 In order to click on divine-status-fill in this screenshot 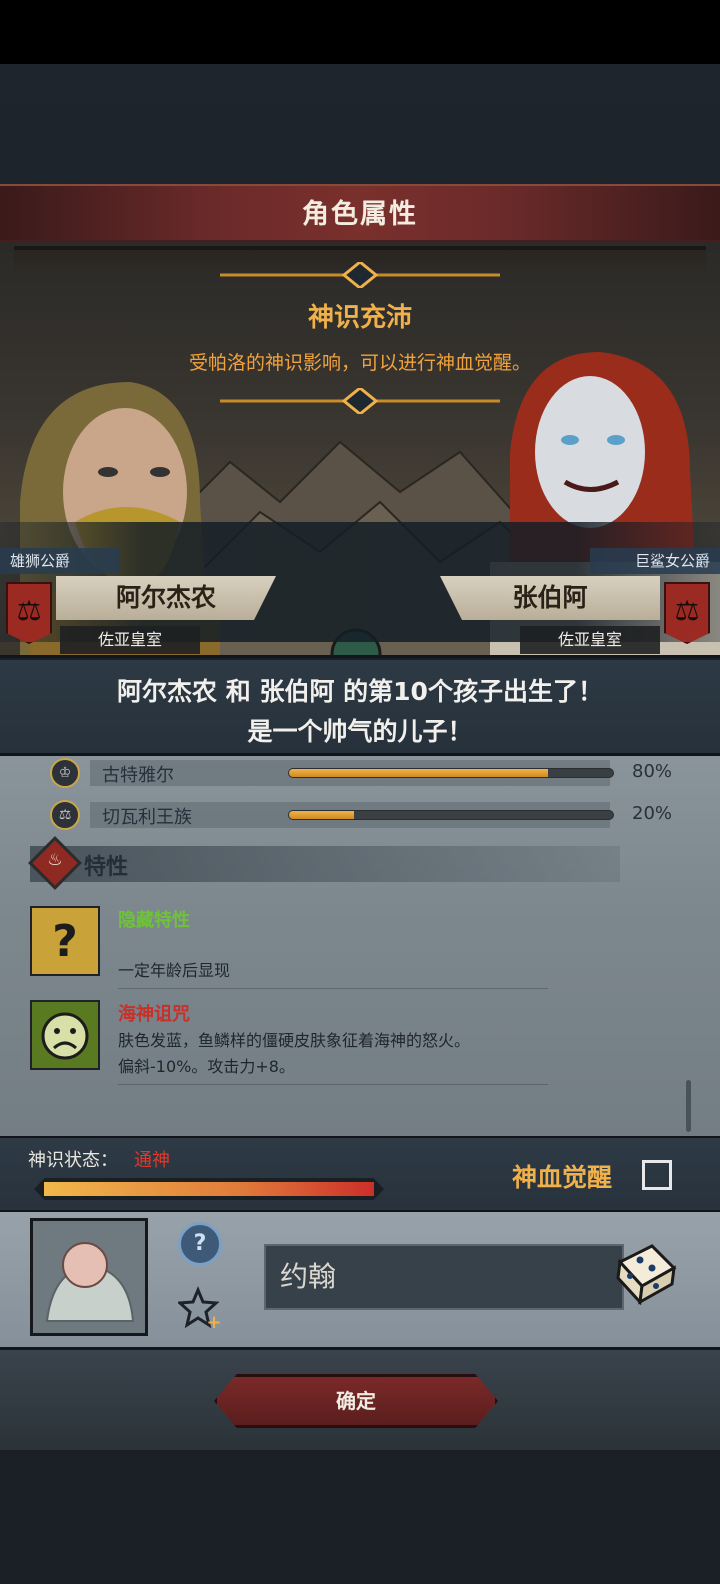, I will do `click(209, 1189)`.